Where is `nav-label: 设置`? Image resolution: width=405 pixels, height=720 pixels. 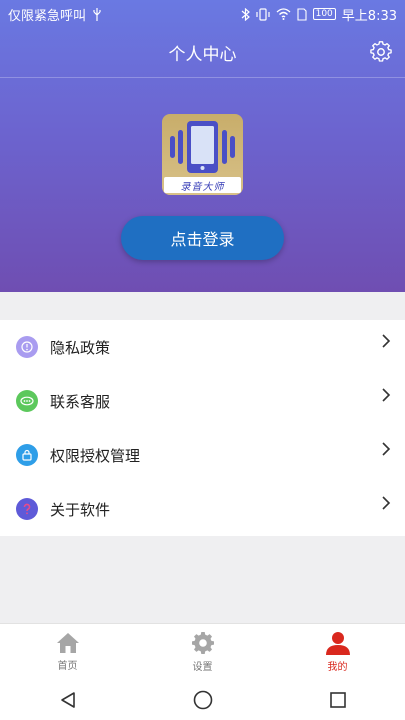 nav-label: 设置 is located at coordinates (202, 667).